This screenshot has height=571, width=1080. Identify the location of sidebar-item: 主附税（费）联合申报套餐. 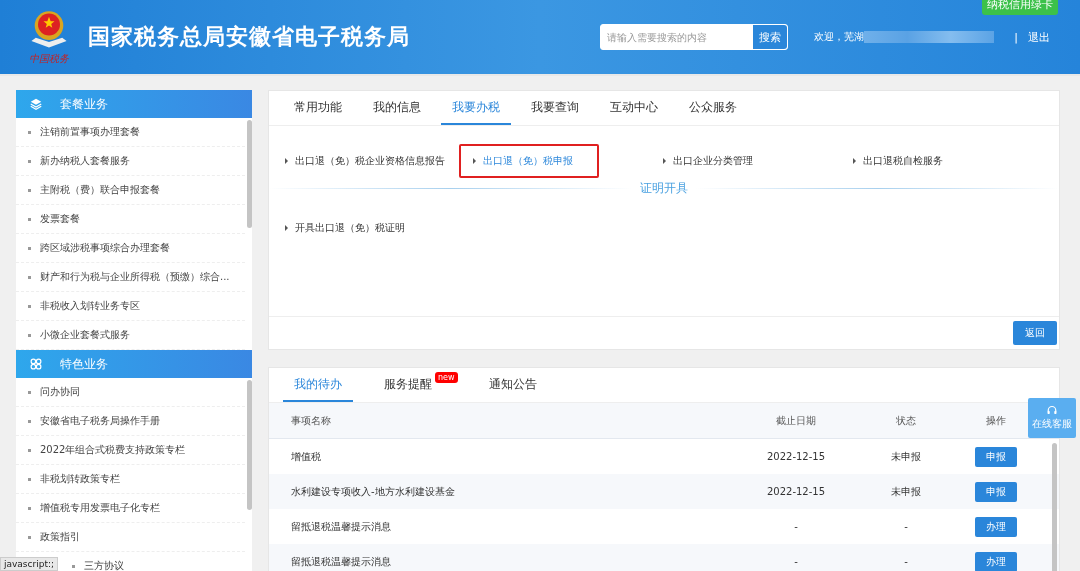
(130, 190).